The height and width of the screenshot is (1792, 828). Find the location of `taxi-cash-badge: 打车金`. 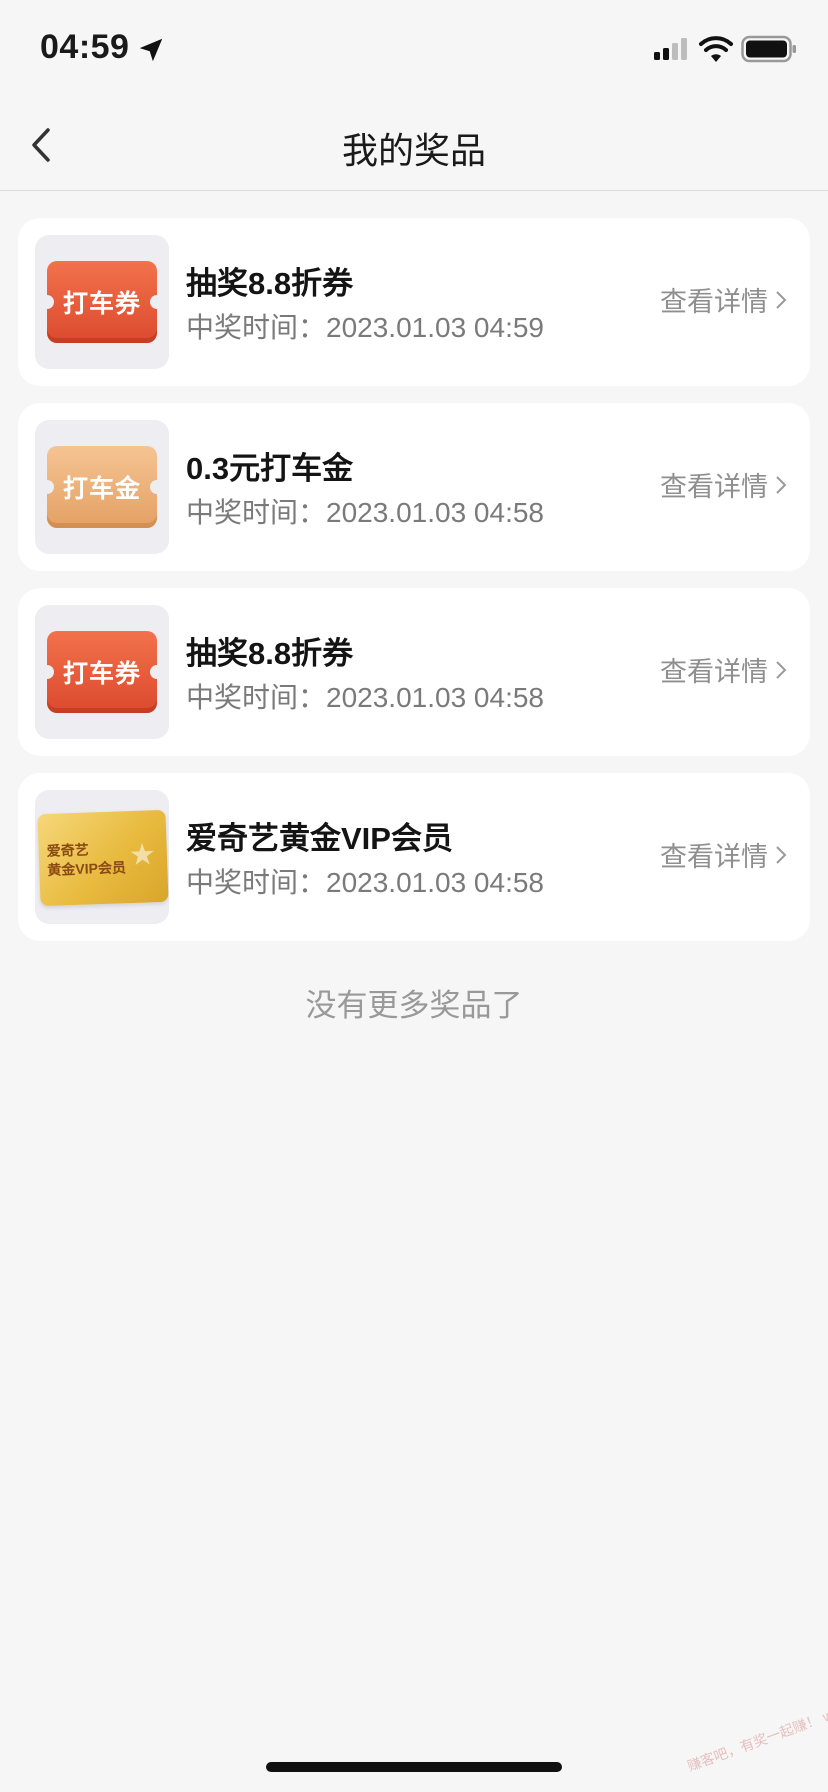

taxi-cash-badge: 打车金 is located at coordinates (102, 487).